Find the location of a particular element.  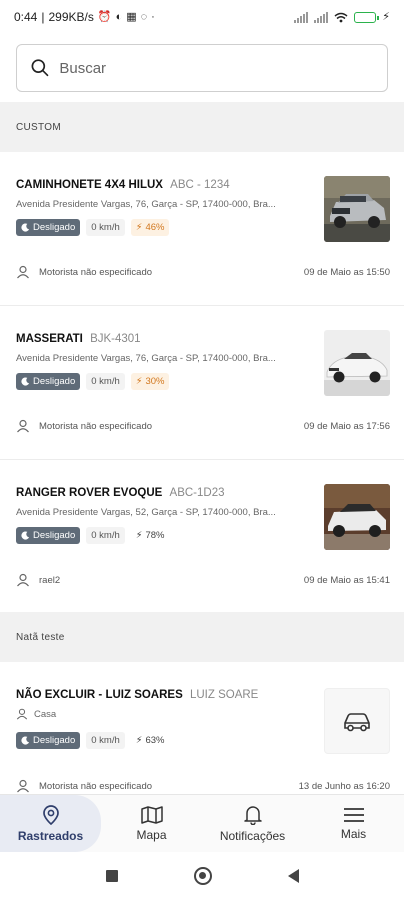

vehicle-name: CAMINHONETE 4X4 HILUX is located at coordinates (89, 185).